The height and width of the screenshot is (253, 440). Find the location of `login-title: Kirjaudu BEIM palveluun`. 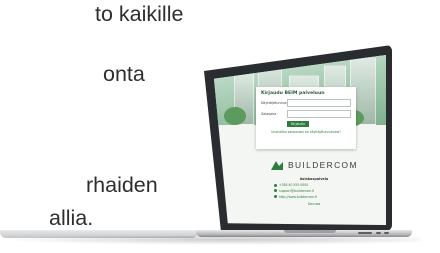

login-title: Kirjaudu BEIM palveluun is located at coordinates (293, 93).